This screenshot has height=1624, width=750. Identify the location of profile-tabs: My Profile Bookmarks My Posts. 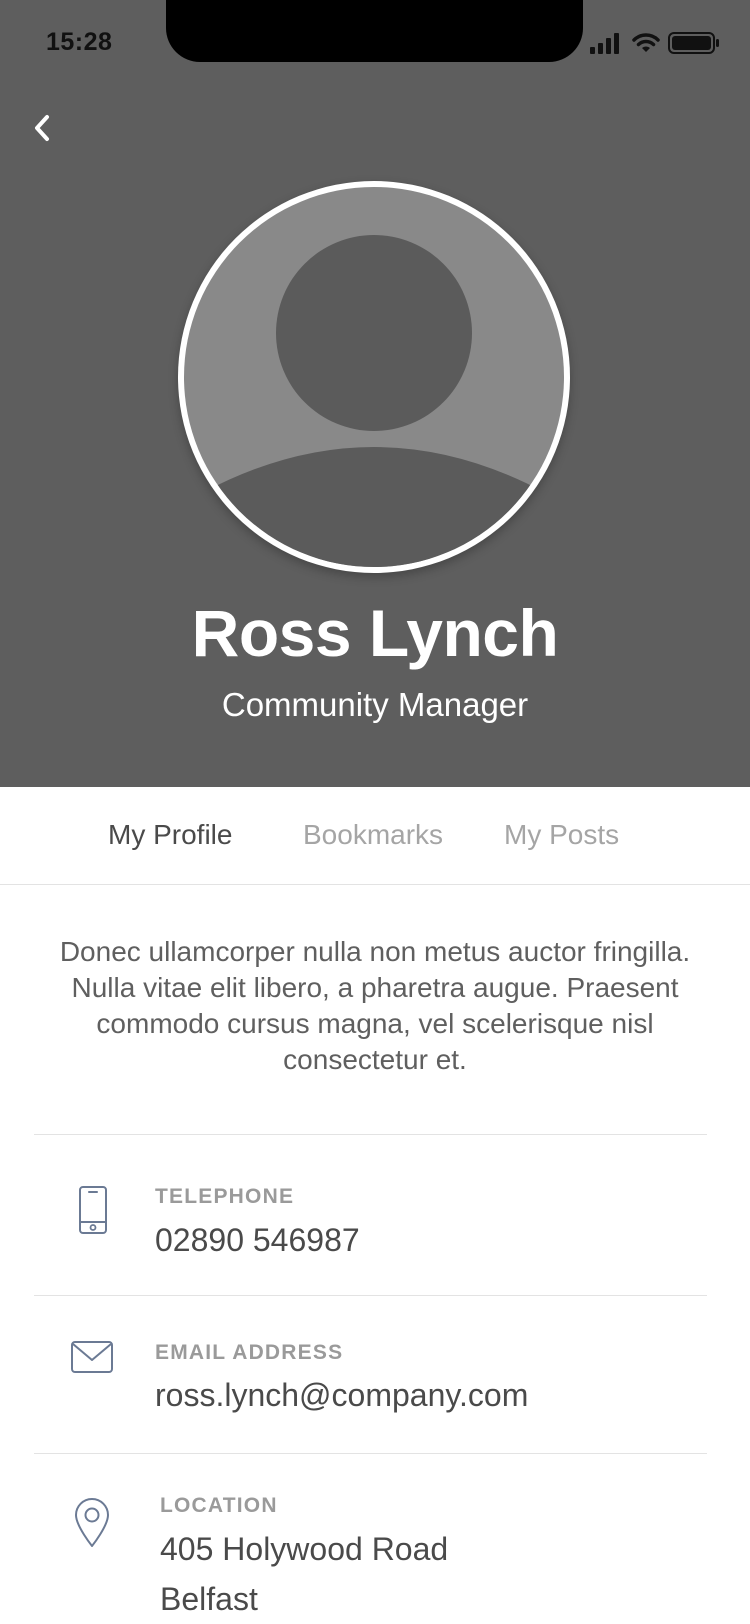
(375, 836).